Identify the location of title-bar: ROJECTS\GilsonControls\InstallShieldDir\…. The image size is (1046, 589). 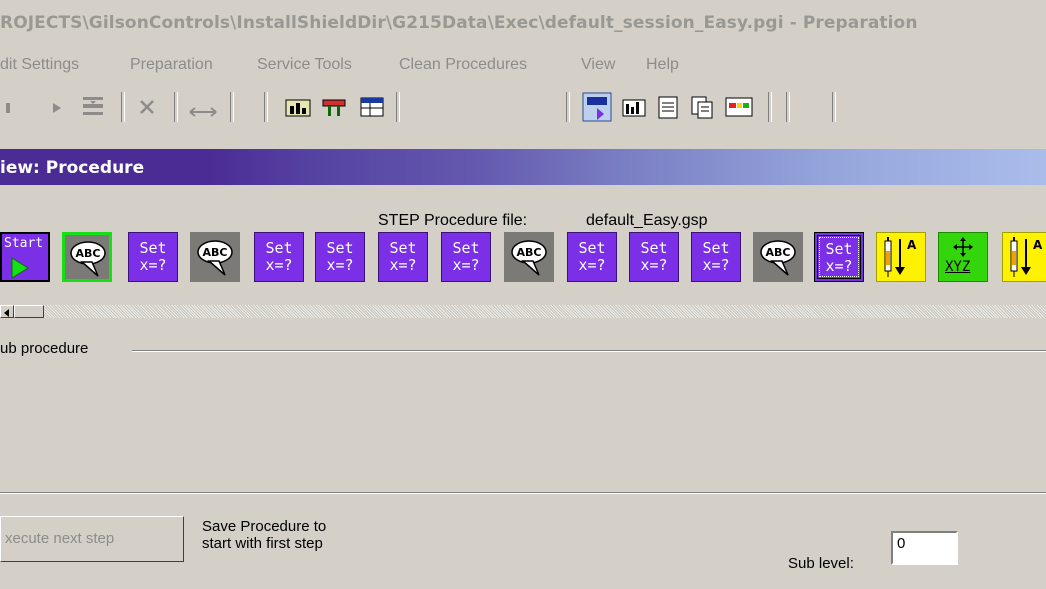
(523, 22).